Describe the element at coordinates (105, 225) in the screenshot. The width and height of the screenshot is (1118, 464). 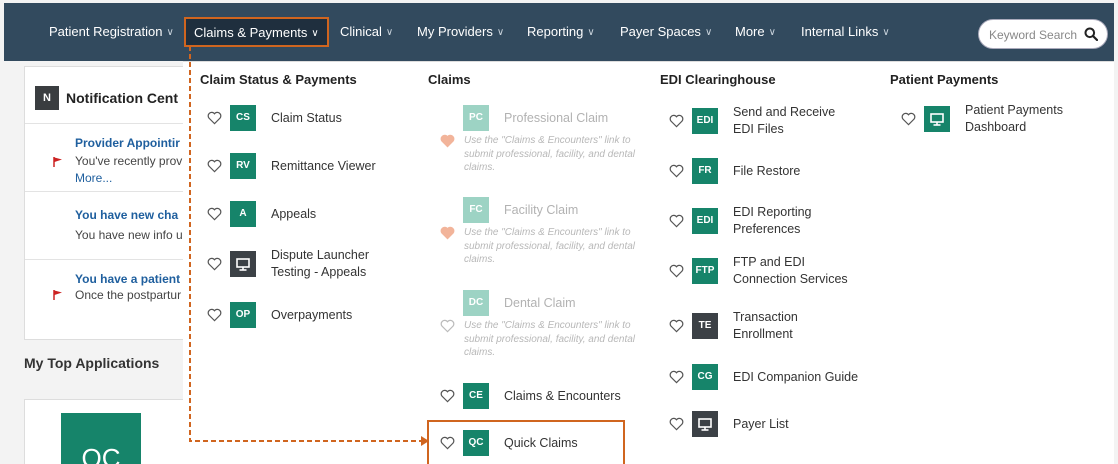
I see `notification-item: You have new cha You have new info u` at that location.